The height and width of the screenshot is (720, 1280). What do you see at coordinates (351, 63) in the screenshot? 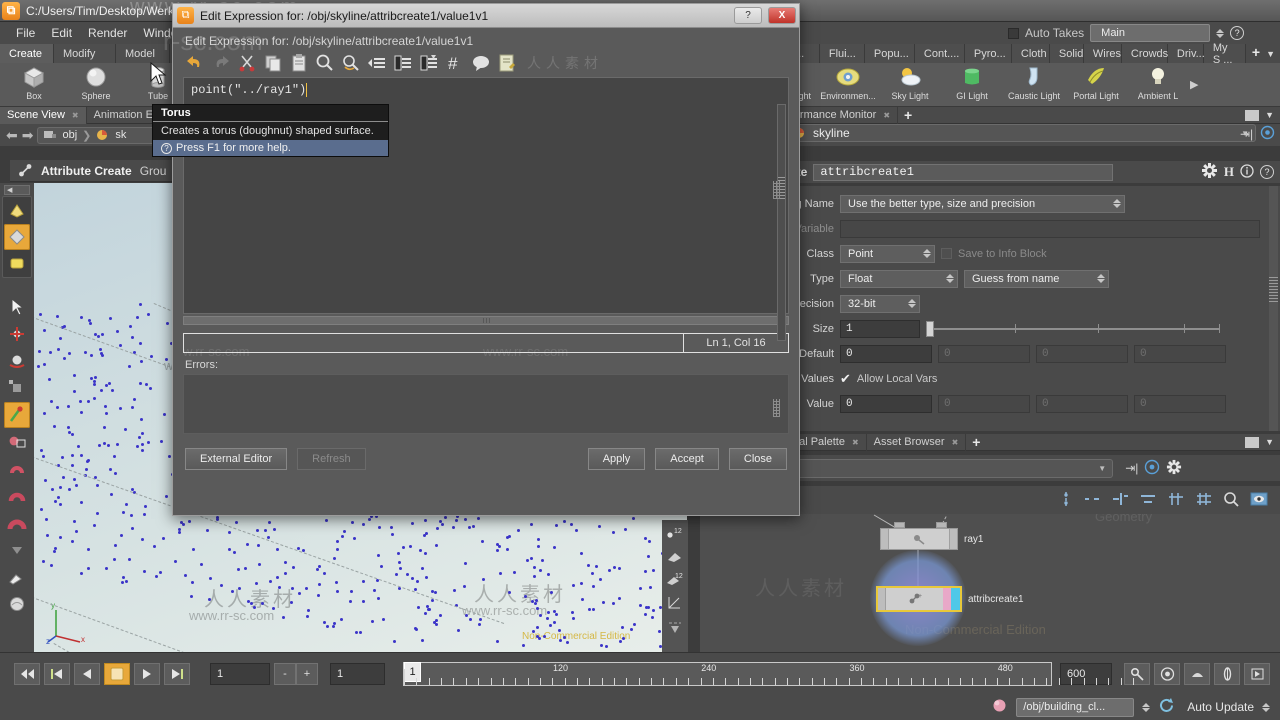
I see `find-replace-icon` at bounding box center [351, 63].